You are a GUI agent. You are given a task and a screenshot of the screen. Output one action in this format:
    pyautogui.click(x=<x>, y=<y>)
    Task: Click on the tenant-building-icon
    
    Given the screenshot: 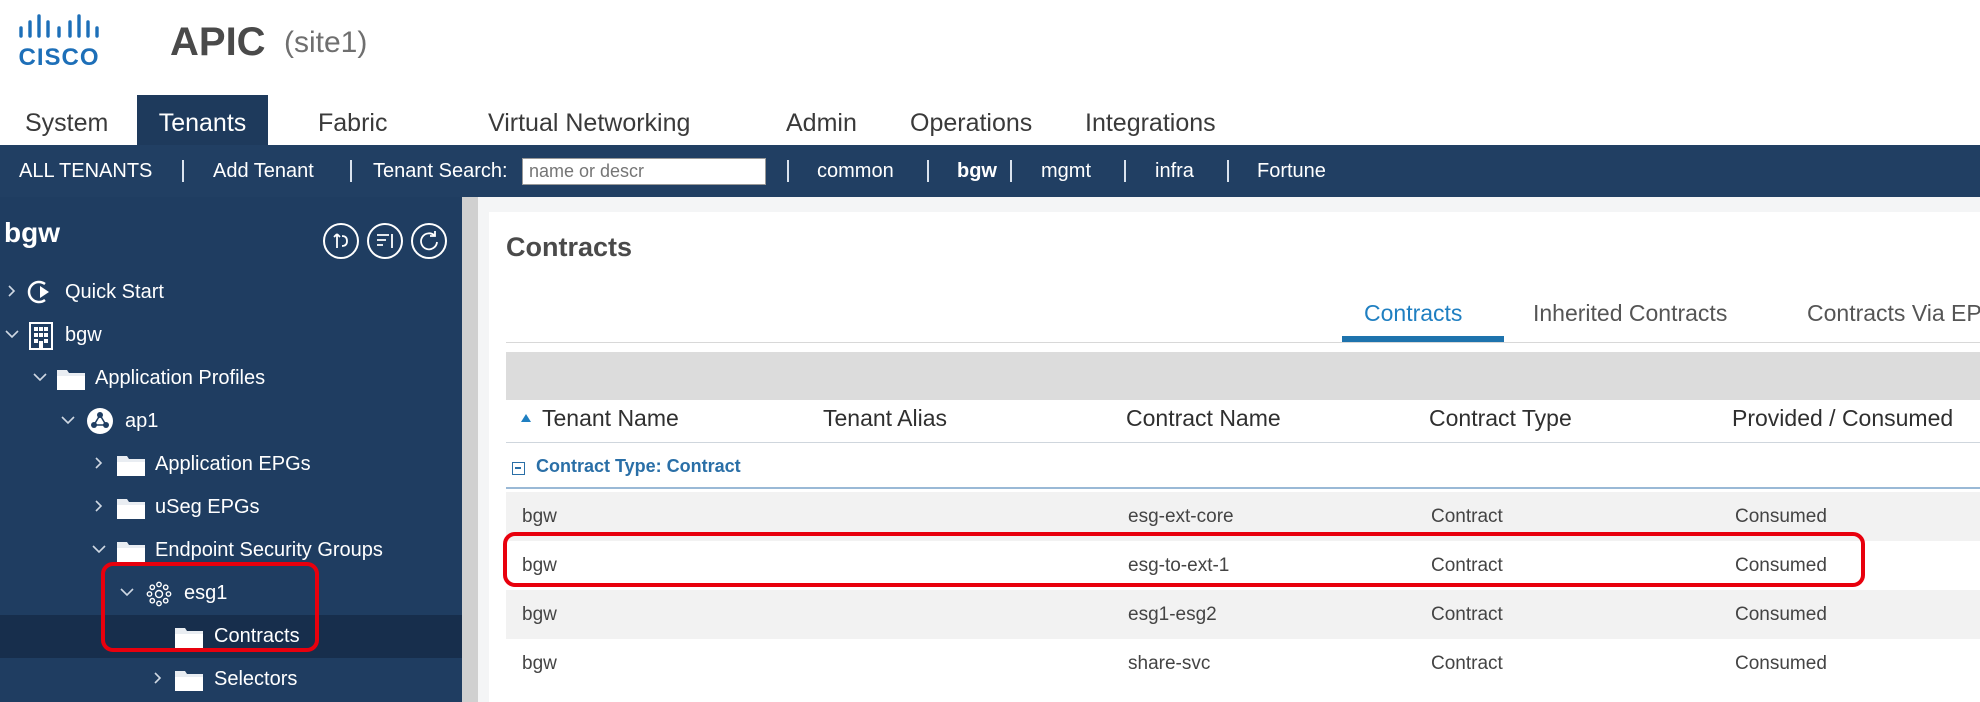 What is the action you would take?
    pyautogui.click(x=41, y=336)
    